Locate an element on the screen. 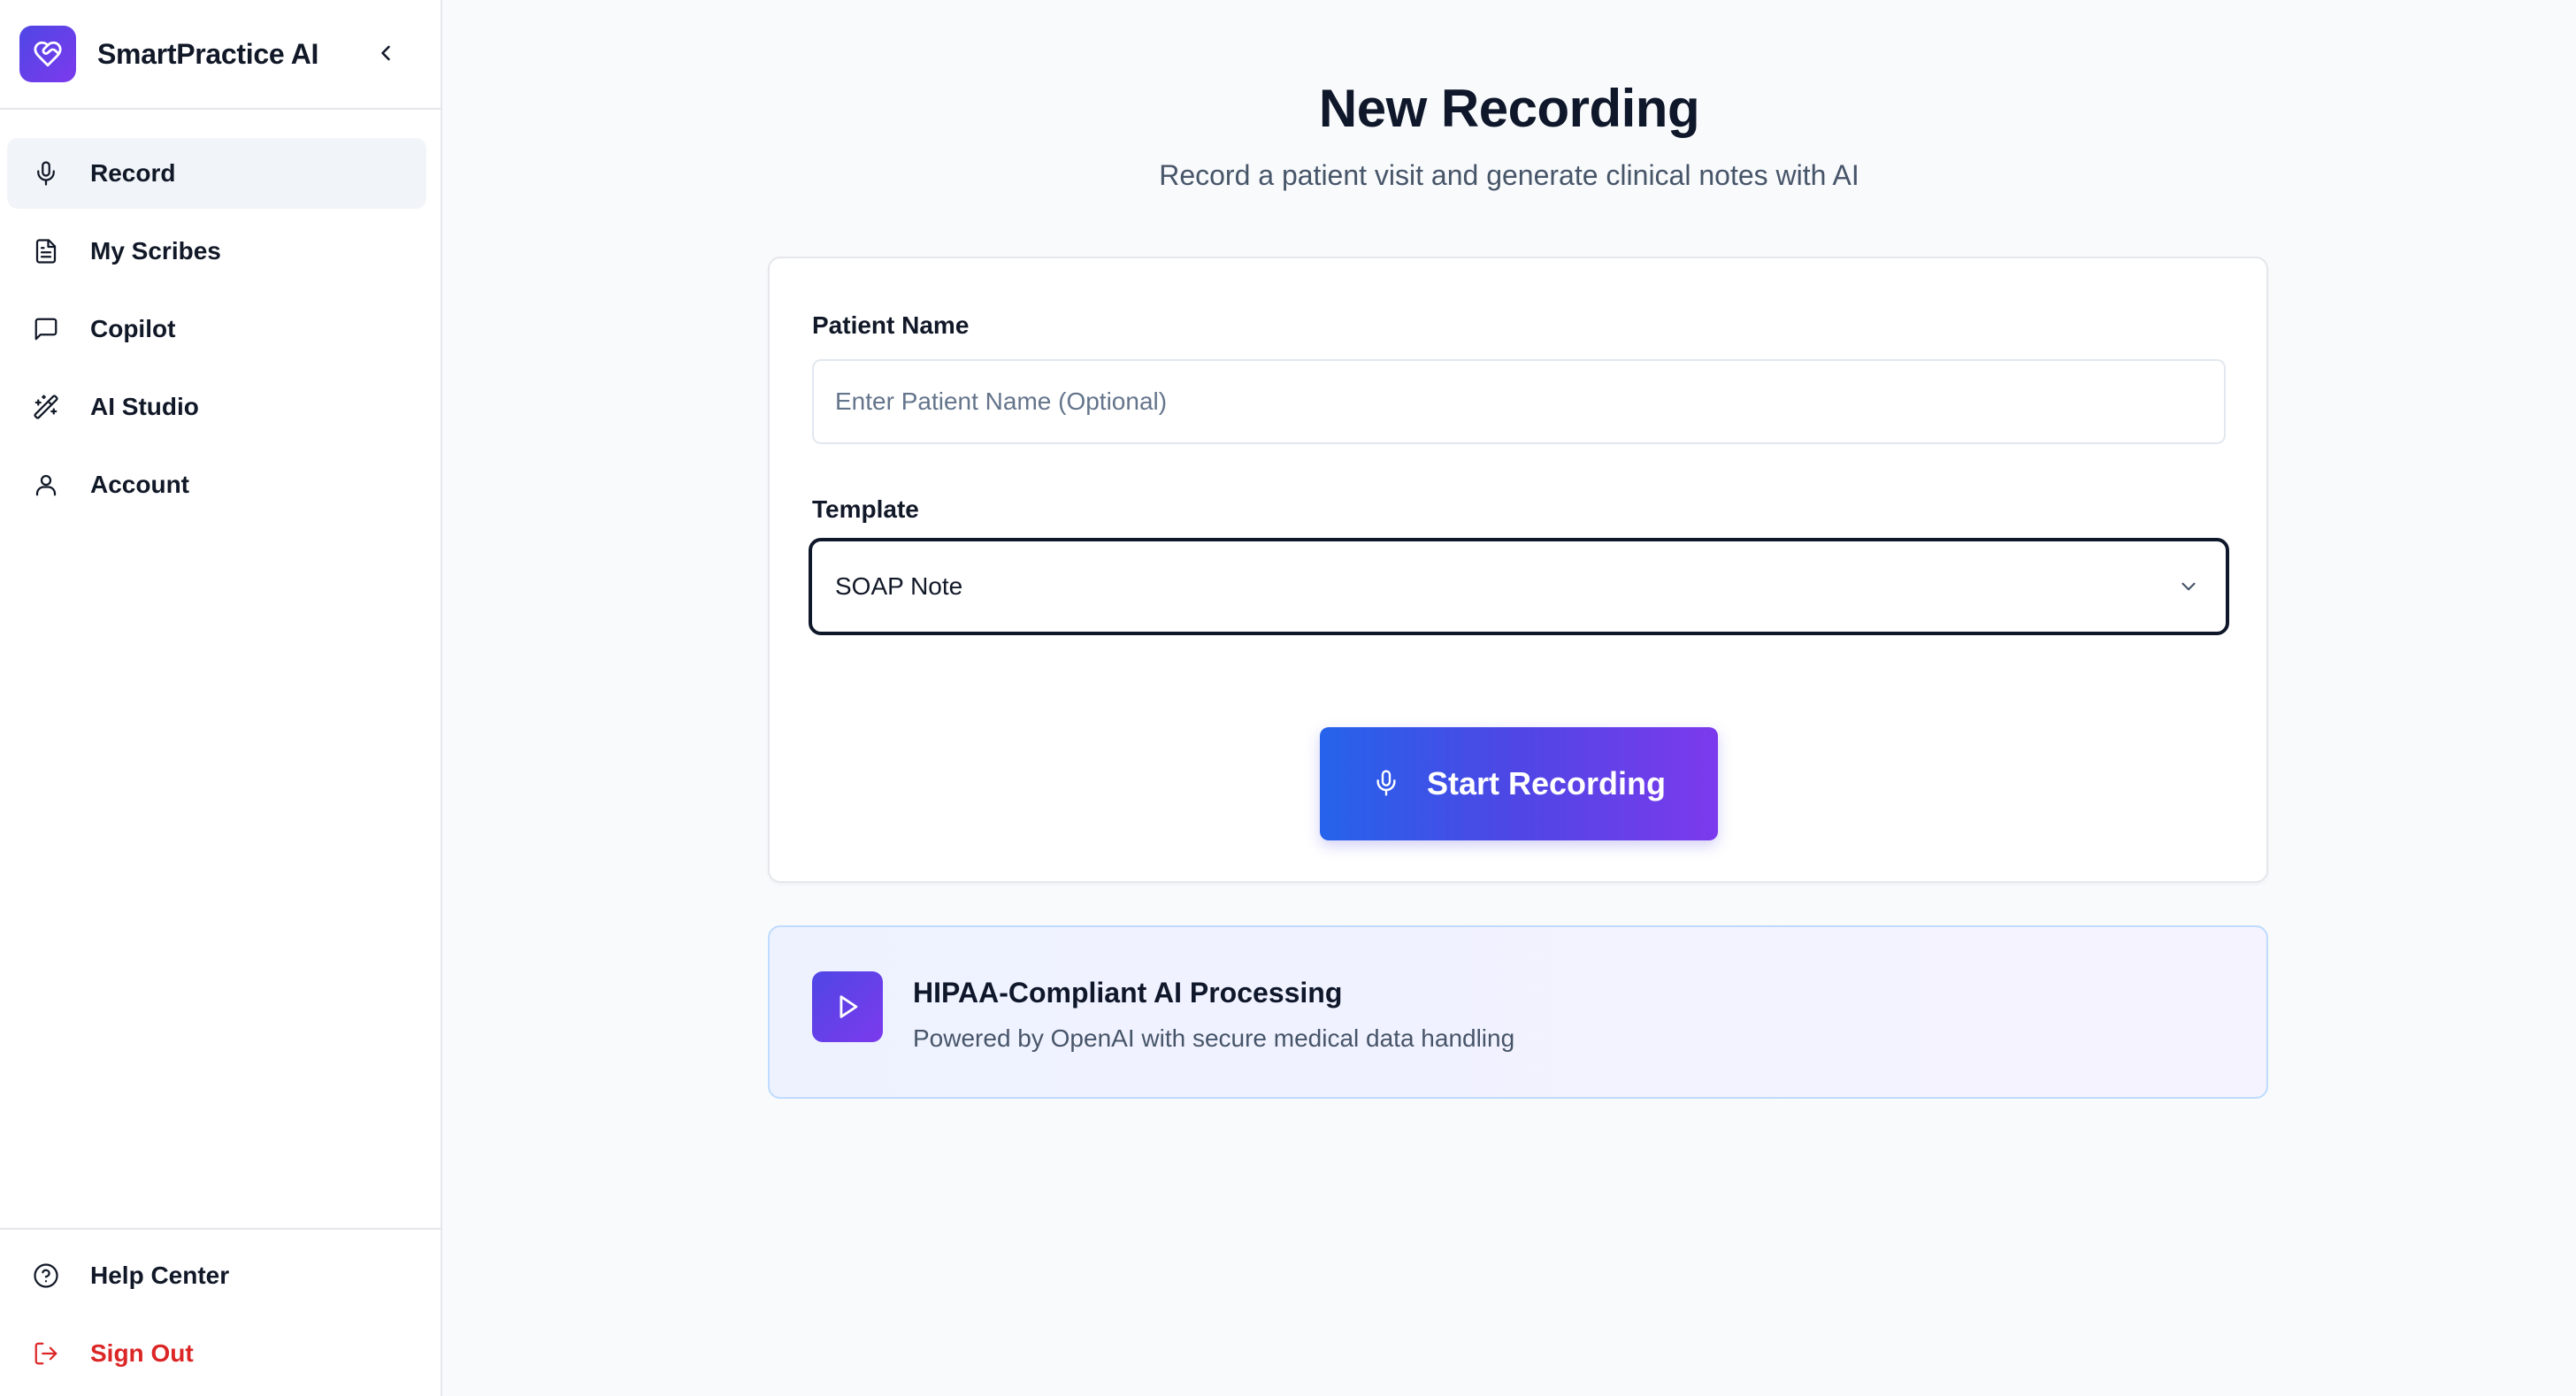  sidebar-item-label: Help Center is located at coordinates (160, 1275).